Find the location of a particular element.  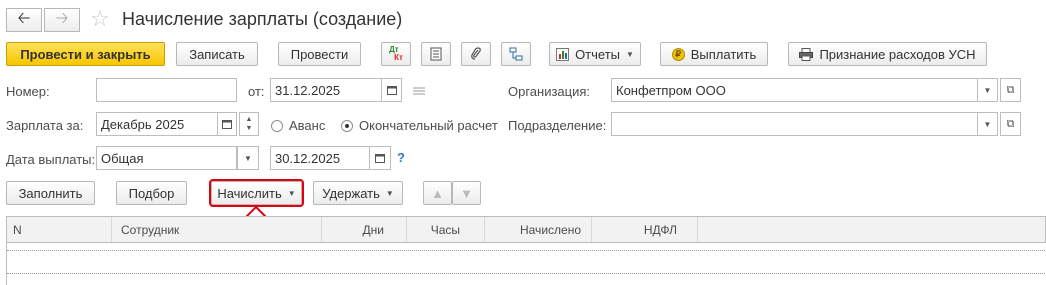

organization-field: Конфетпром ООО is located at coordinates (794, 90).